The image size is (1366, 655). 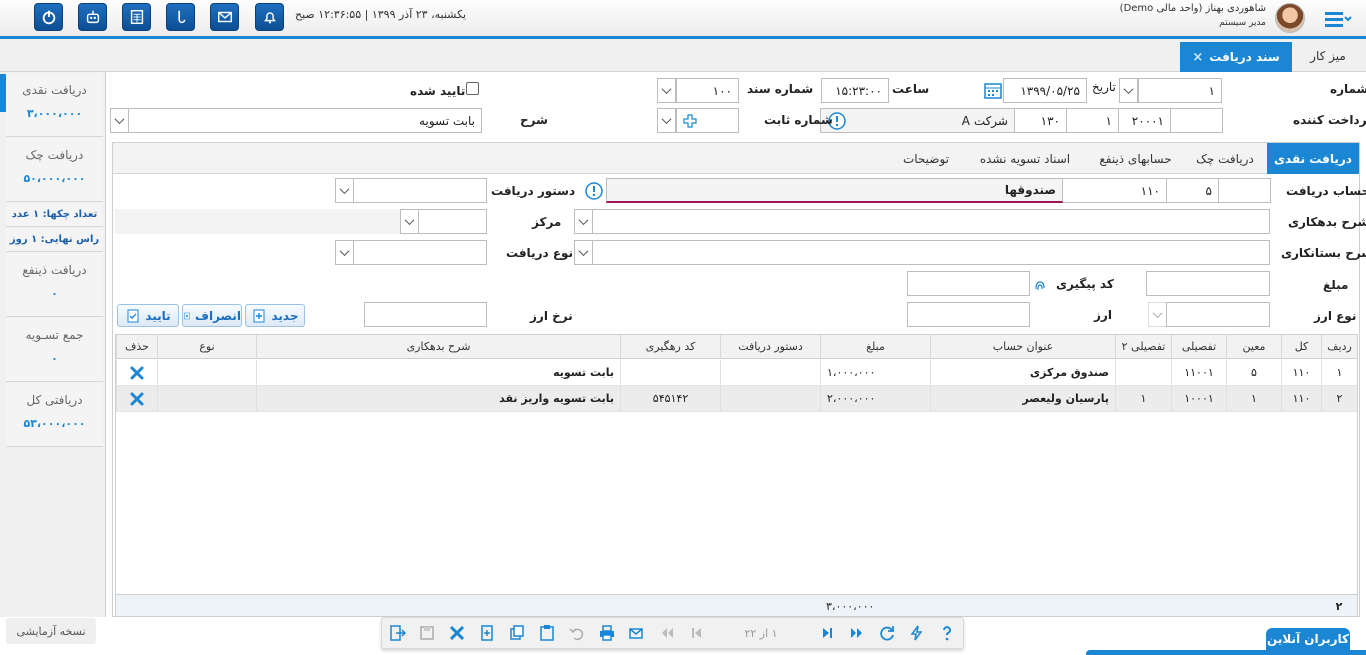 I want to click on column-header-row: ردیف, so click(x=1339, y=347).